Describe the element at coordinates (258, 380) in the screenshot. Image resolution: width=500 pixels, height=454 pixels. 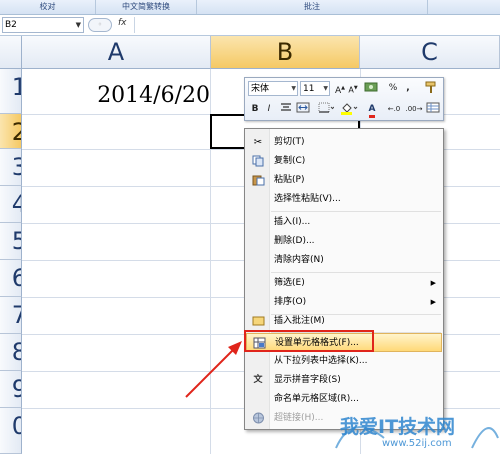
I see `phonetic-icon: 文` at that location.